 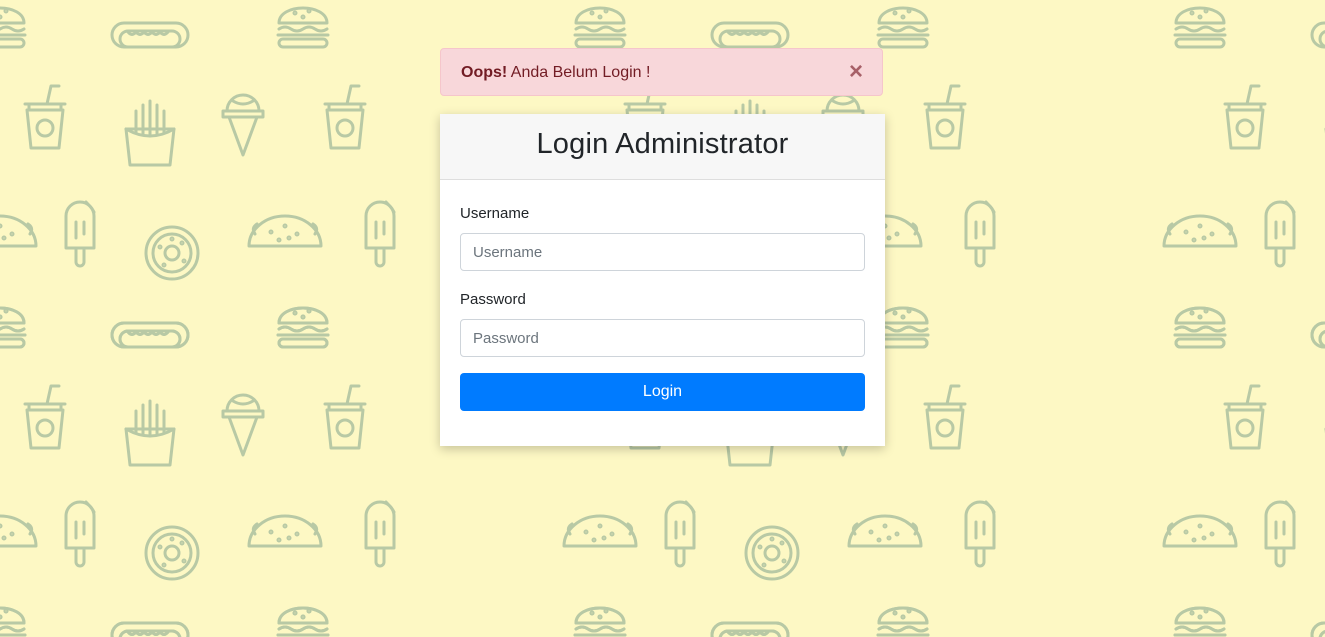 What do you see at coordinates (484, 72) in the screenshot?
I see `alert-strong-text: Oops!` at bounding box center [484, 72].